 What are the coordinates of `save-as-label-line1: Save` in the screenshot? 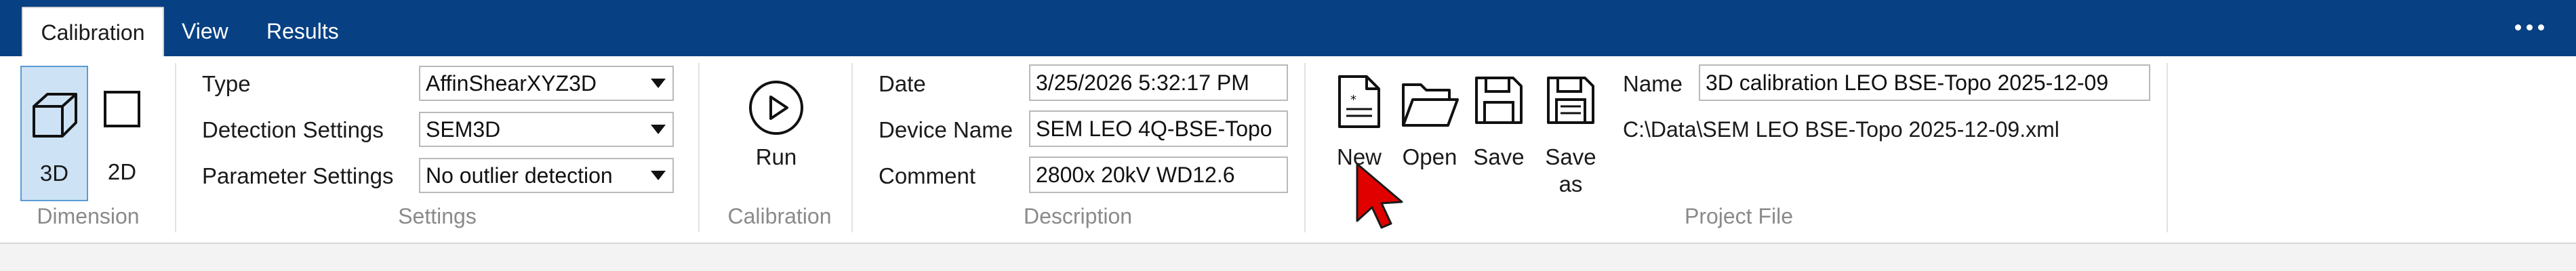 It's located at (1570, 156).